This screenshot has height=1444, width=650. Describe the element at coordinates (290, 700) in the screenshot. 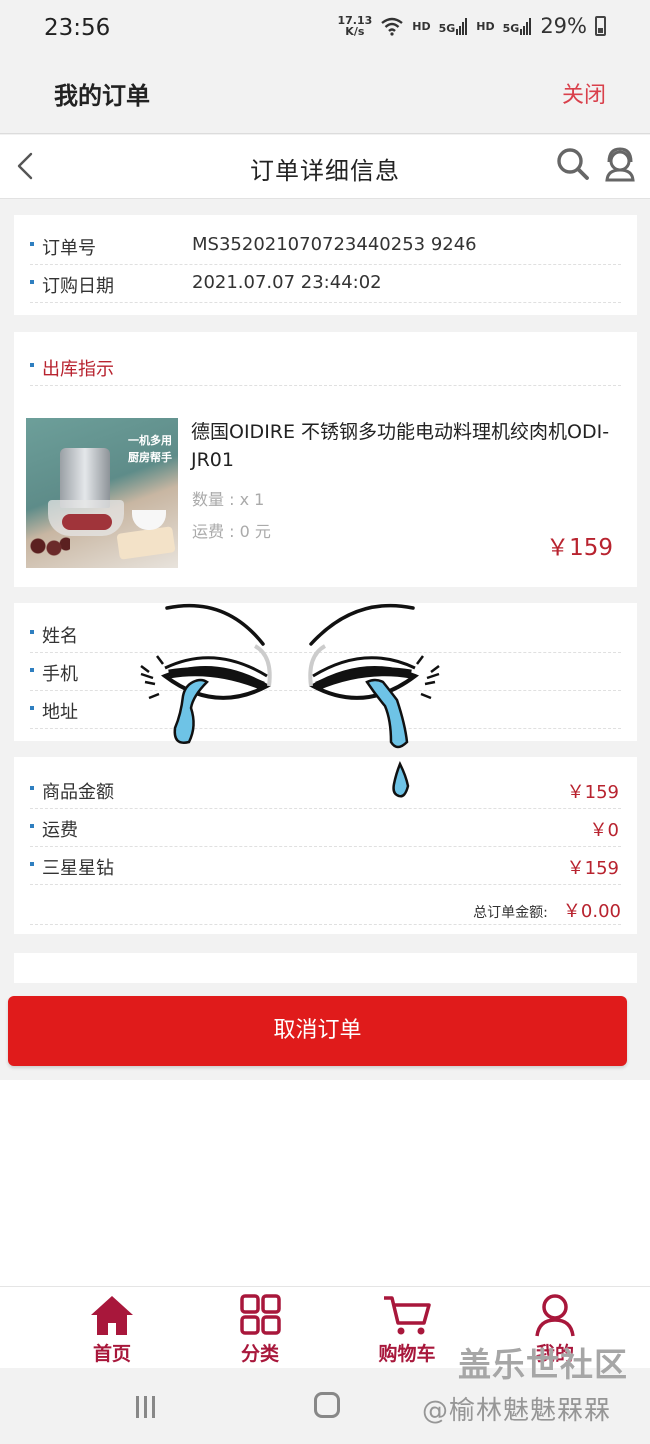

I see `crying-eyes-sticker` at that location.